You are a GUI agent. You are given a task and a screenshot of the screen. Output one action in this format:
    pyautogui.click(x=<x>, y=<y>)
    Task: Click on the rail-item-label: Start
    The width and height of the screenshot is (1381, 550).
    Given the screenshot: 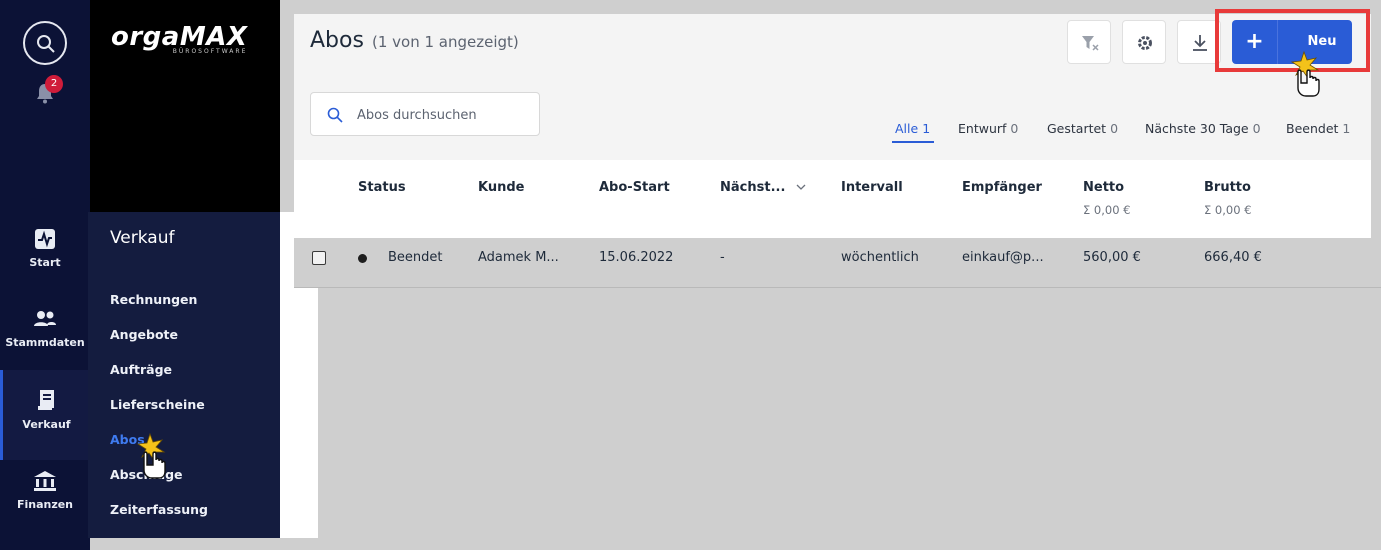 What is the action you would take?
    pyautogui.click(x=45, y=262)
    